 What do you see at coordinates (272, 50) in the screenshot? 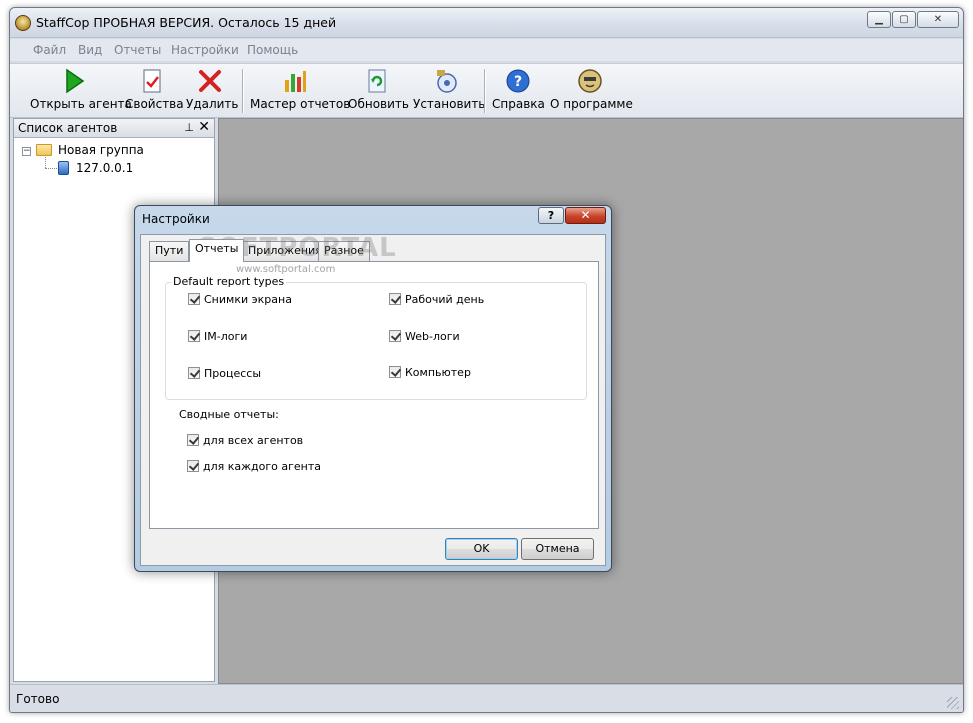
I see `menu-help: Помощь` at bounding box center [272, 50].